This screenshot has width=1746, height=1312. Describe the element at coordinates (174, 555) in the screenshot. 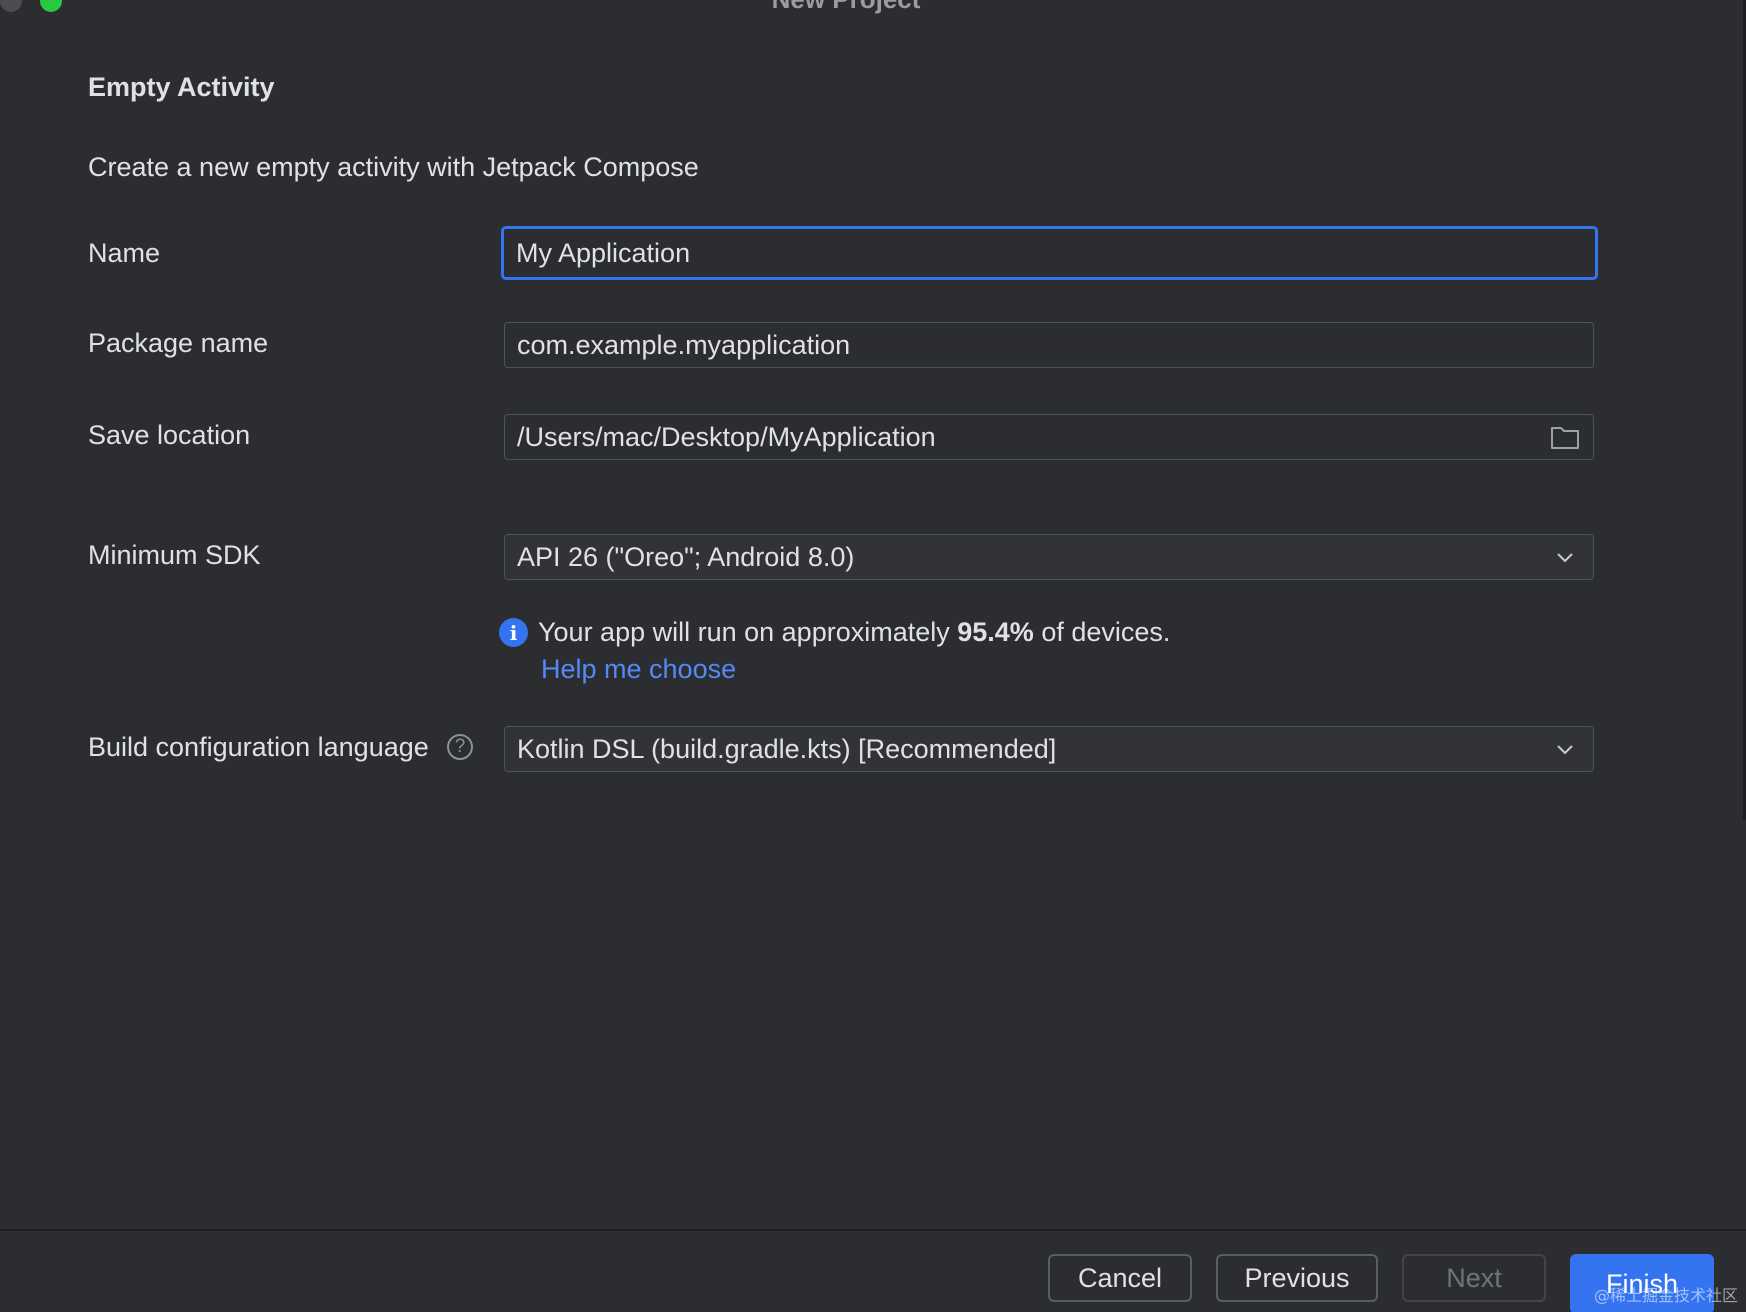

I see `minimum-sdk-label: Minimum SDK` at that location.